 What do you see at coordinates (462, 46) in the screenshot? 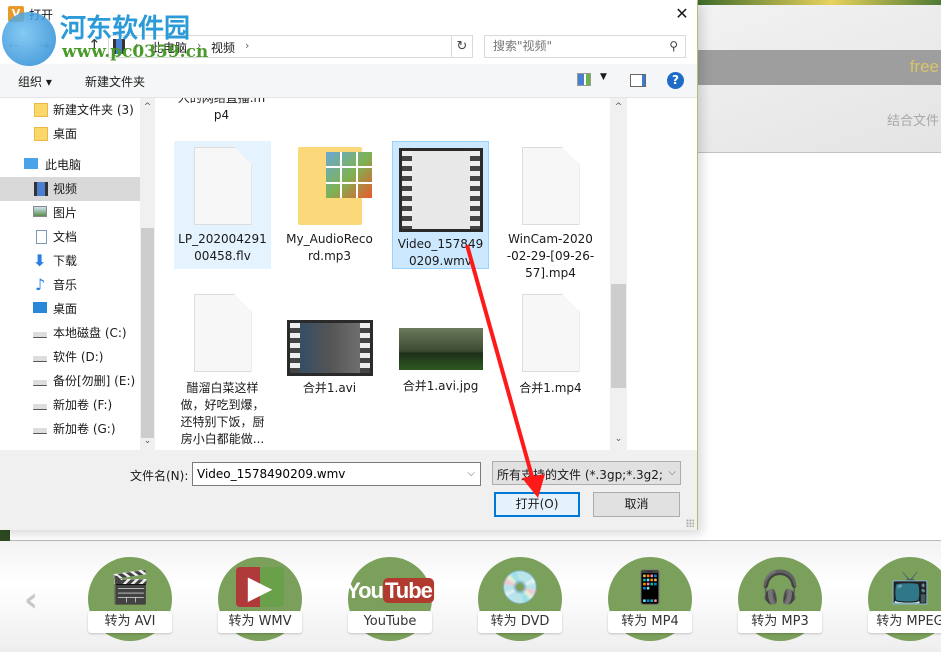
I see `refresh-button: ↻` at bounding box center [462, 46].